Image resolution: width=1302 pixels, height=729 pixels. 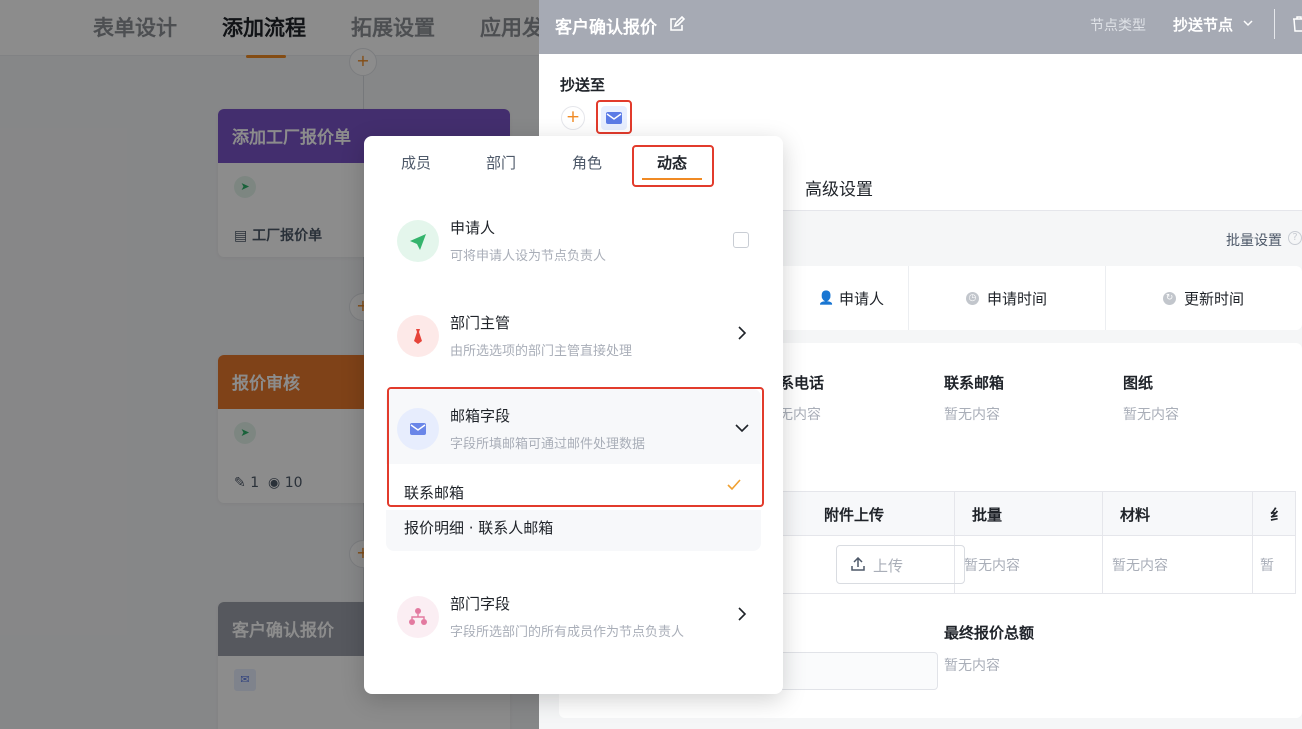 What do you see at coordinates (573, 248) in the screenshot?
I see `option-applicant: 申请人 可将申请人设为节点负责人` at bounding box center [573, 248].